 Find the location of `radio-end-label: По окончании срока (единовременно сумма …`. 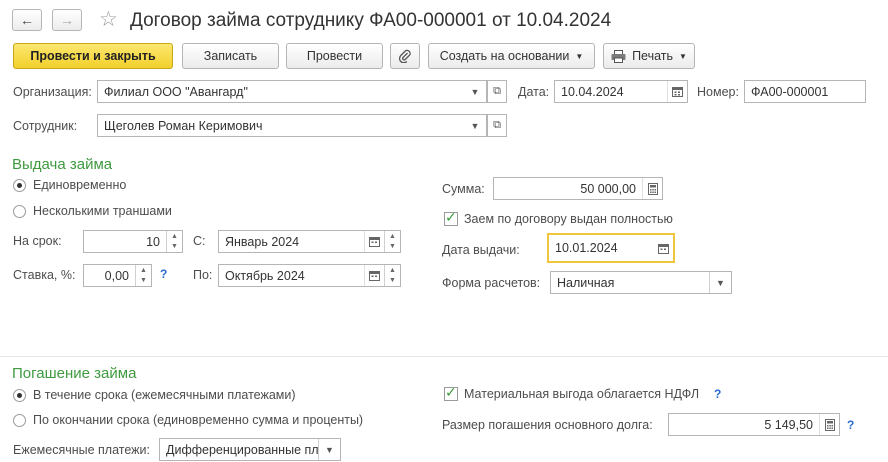

radio-end-label: По окончании срока (единовременно сумма … is located at coordinates (198, 420).